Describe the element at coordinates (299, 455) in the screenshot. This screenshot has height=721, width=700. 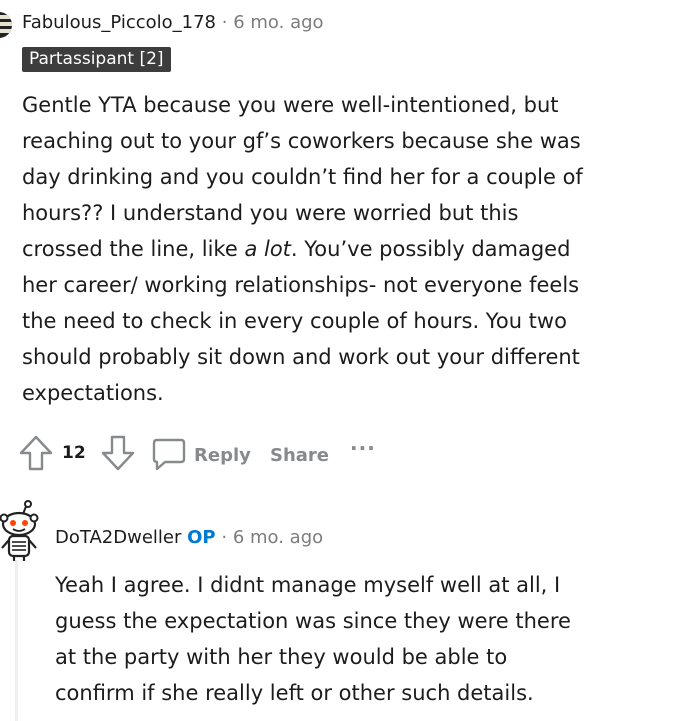
I see `share-button: Share` at that location.